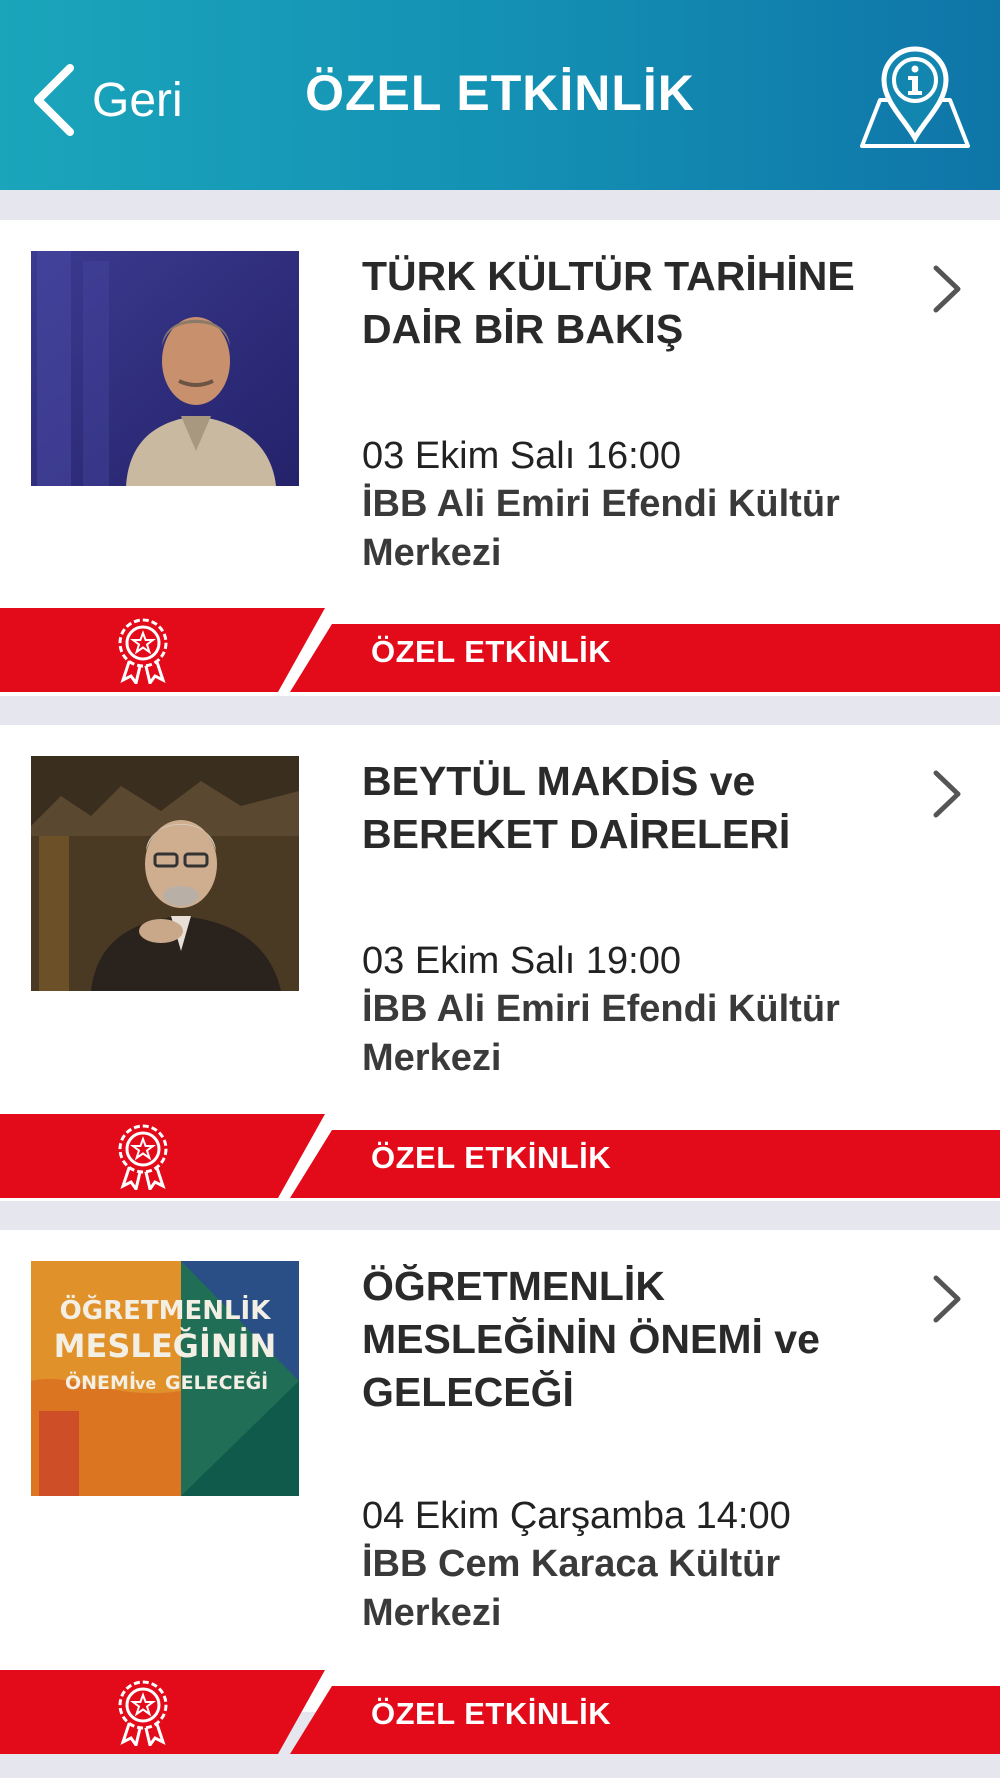 This screenshot has height=1778, width=1000. What do you see at coordinates (100, 1382) in the screenshot?
I see `svg-text: ÖNEMİ` at bounding box center [100, 1382].